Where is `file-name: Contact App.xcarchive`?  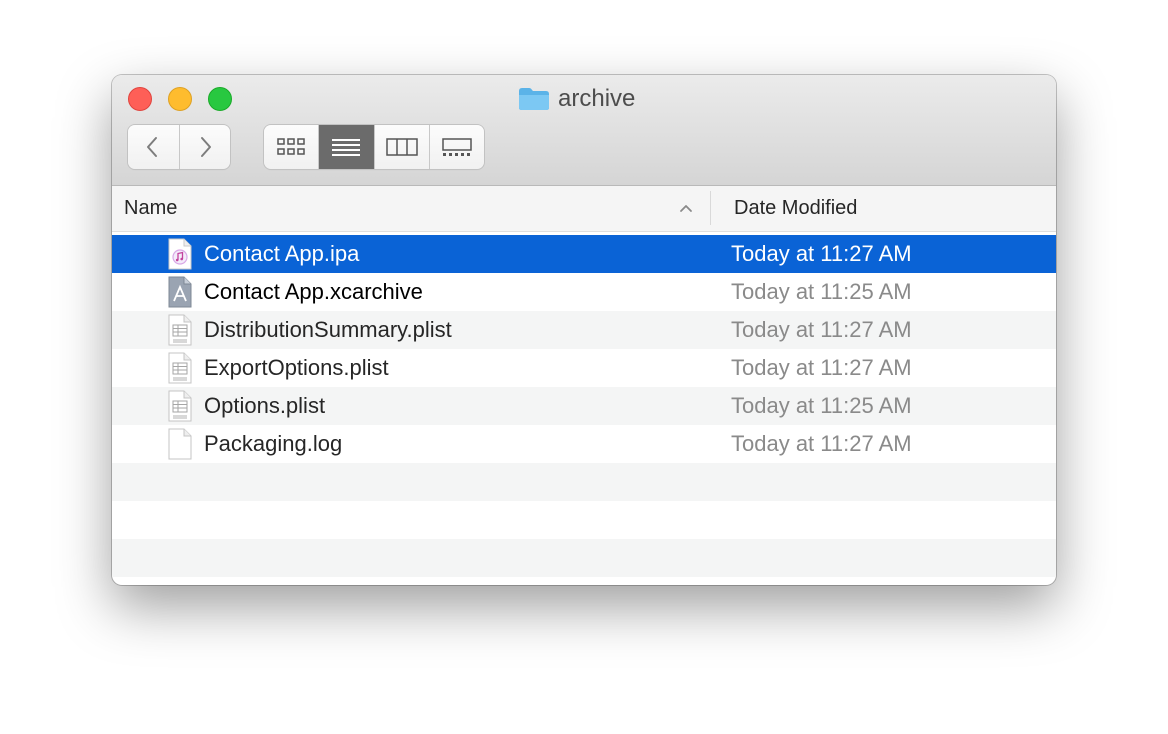 file-name: Contact App.xcarchive is located at coordinates (313, 291).